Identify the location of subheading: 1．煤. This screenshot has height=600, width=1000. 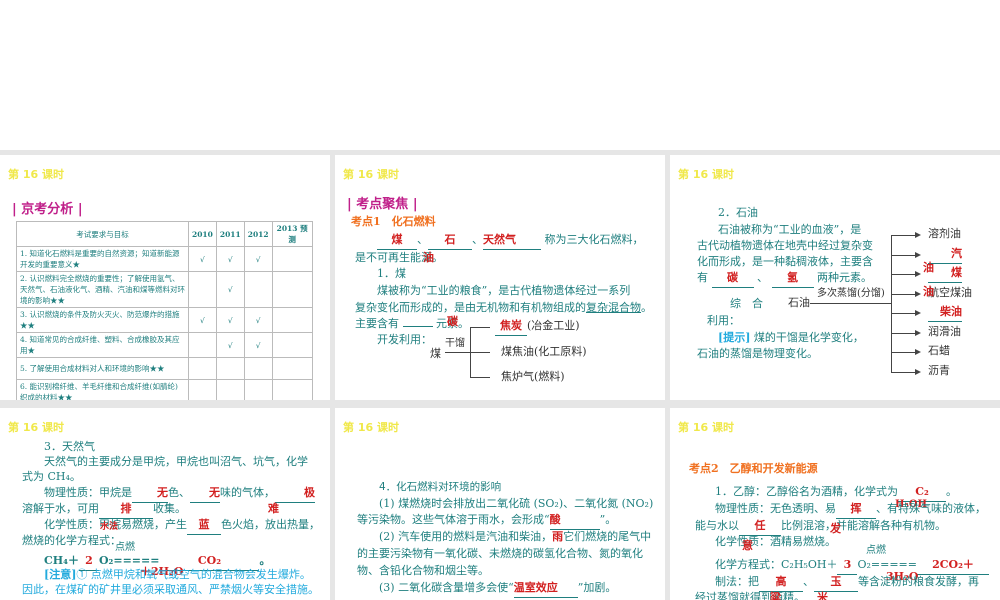
(391, 273).